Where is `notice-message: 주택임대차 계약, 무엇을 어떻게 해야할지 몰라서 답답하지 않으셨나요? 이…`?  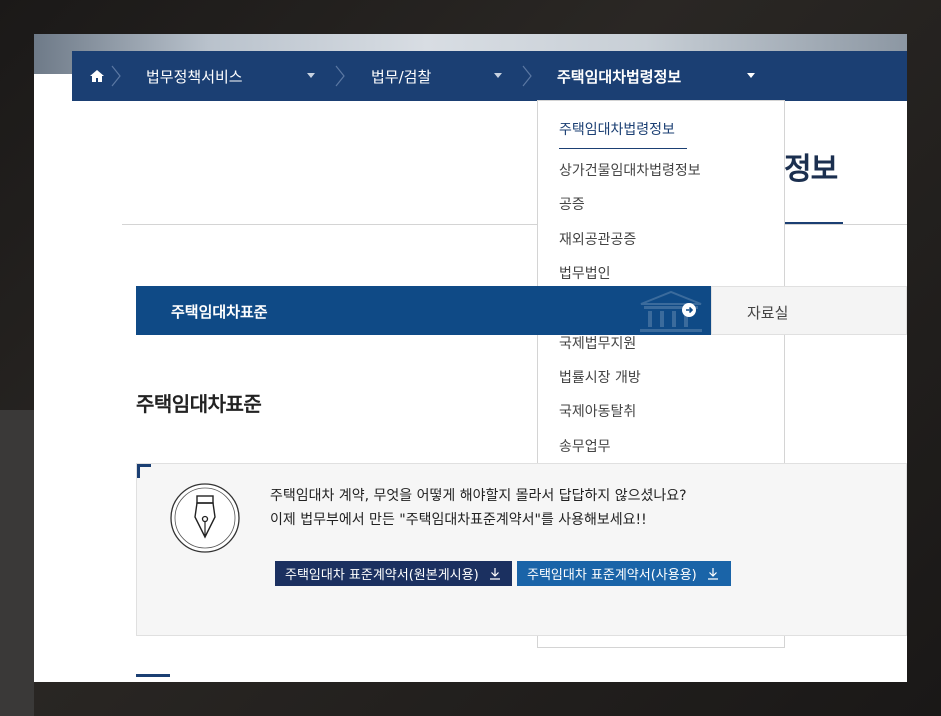
notice-message: 주택임대차 계약, 무엇을 어떻게 해야할지 몰라서 답답하지 않으셨나요? 이… is located at coordinates (478, 508).